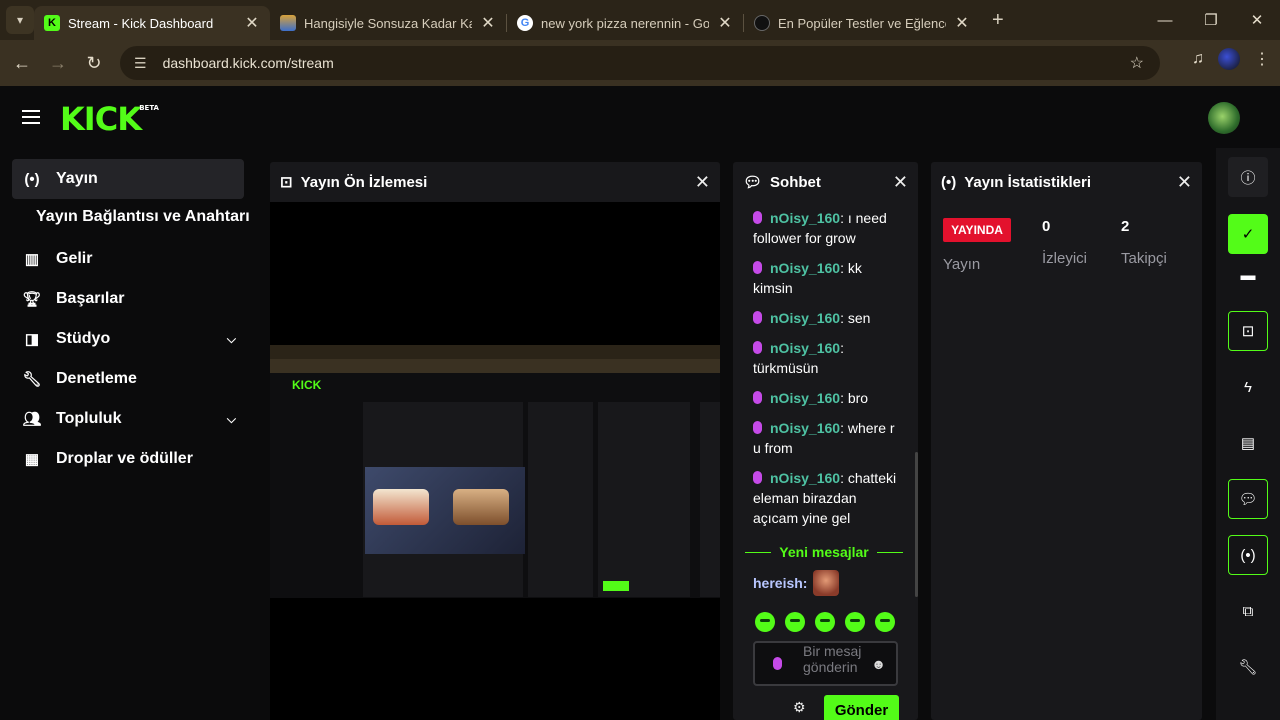  I want to click on stream-label: Yayın, so click(962, 264).